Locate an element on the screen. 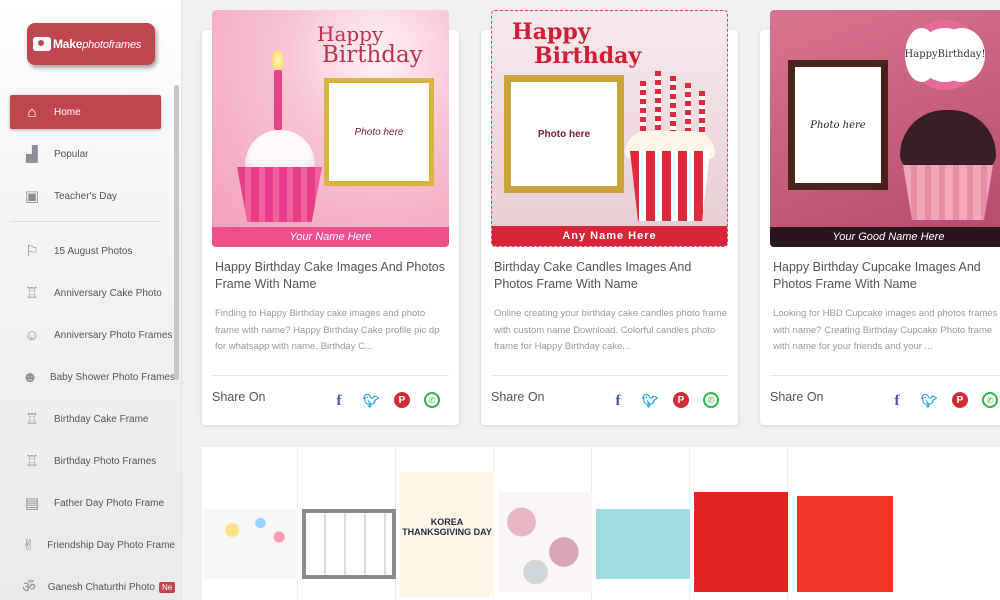 The height and width of the screenshot is (600, 1000). sidebar-item-label: Friendship Day Photo Frame is located at coordinates (111, 545).